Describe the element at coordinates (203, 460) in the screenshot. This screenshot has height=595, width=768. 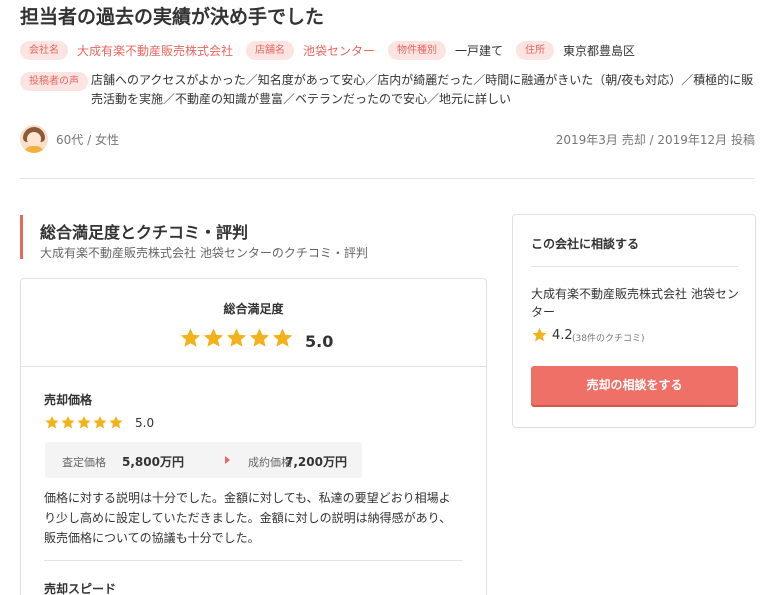
I see `price-comparison-box: 査定価格 5,800万円 成約価格 7,200万円` at that location.